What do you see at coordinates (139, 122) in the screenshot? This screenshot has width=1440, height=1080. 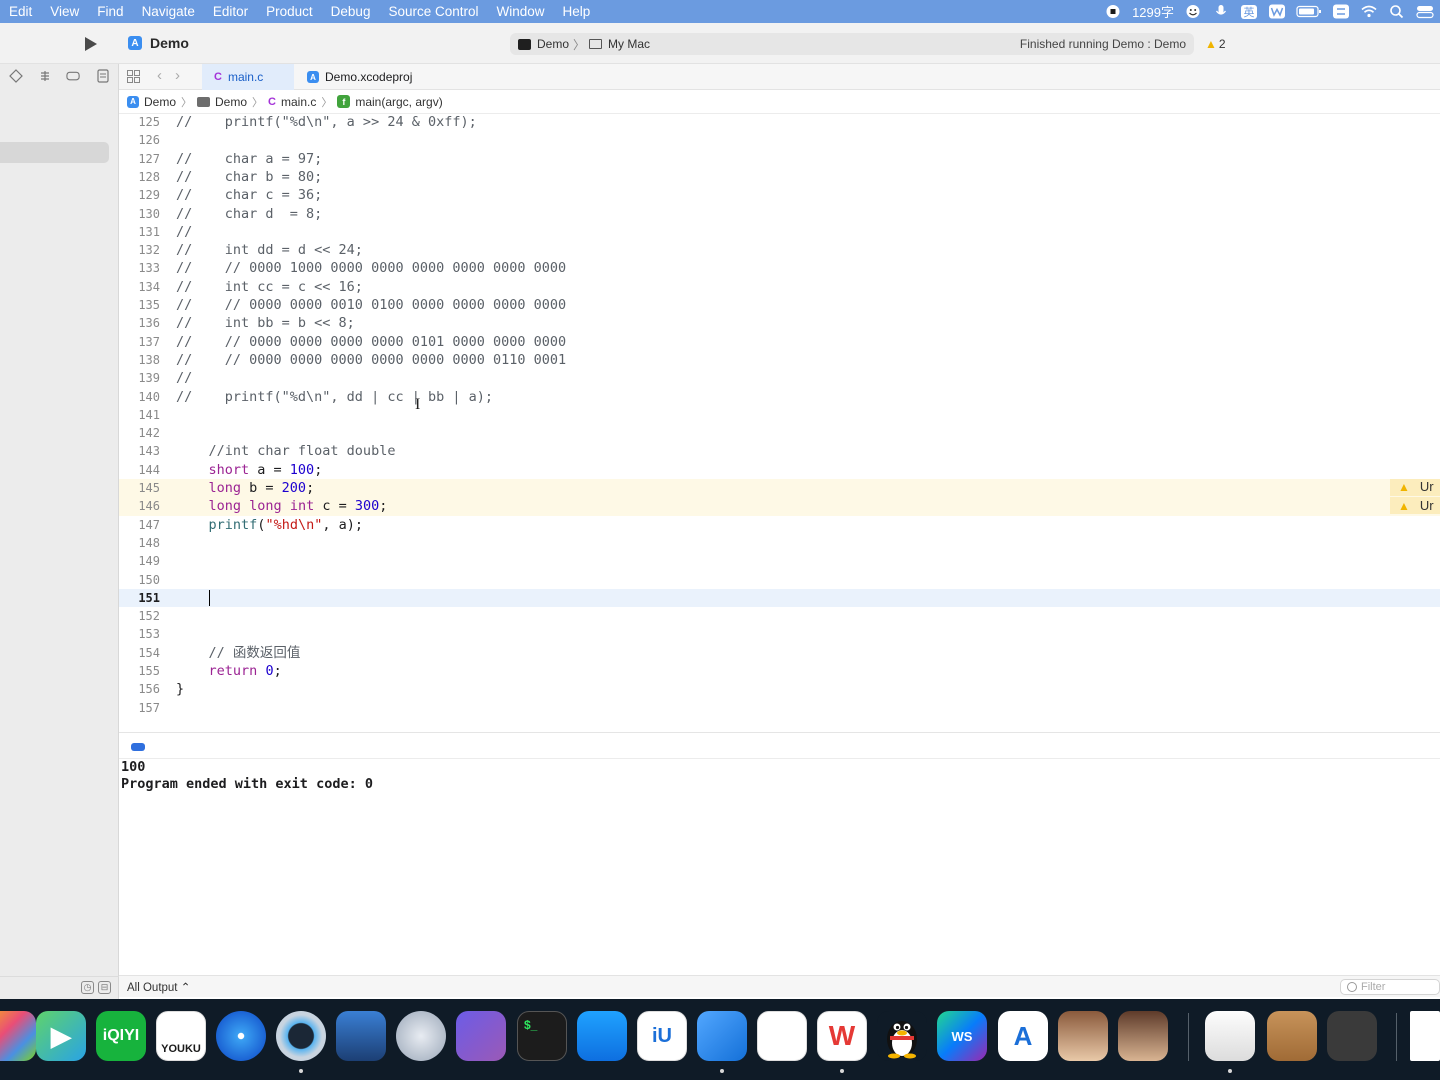 I see `line-number: 125` at bounding box center [139, 122].